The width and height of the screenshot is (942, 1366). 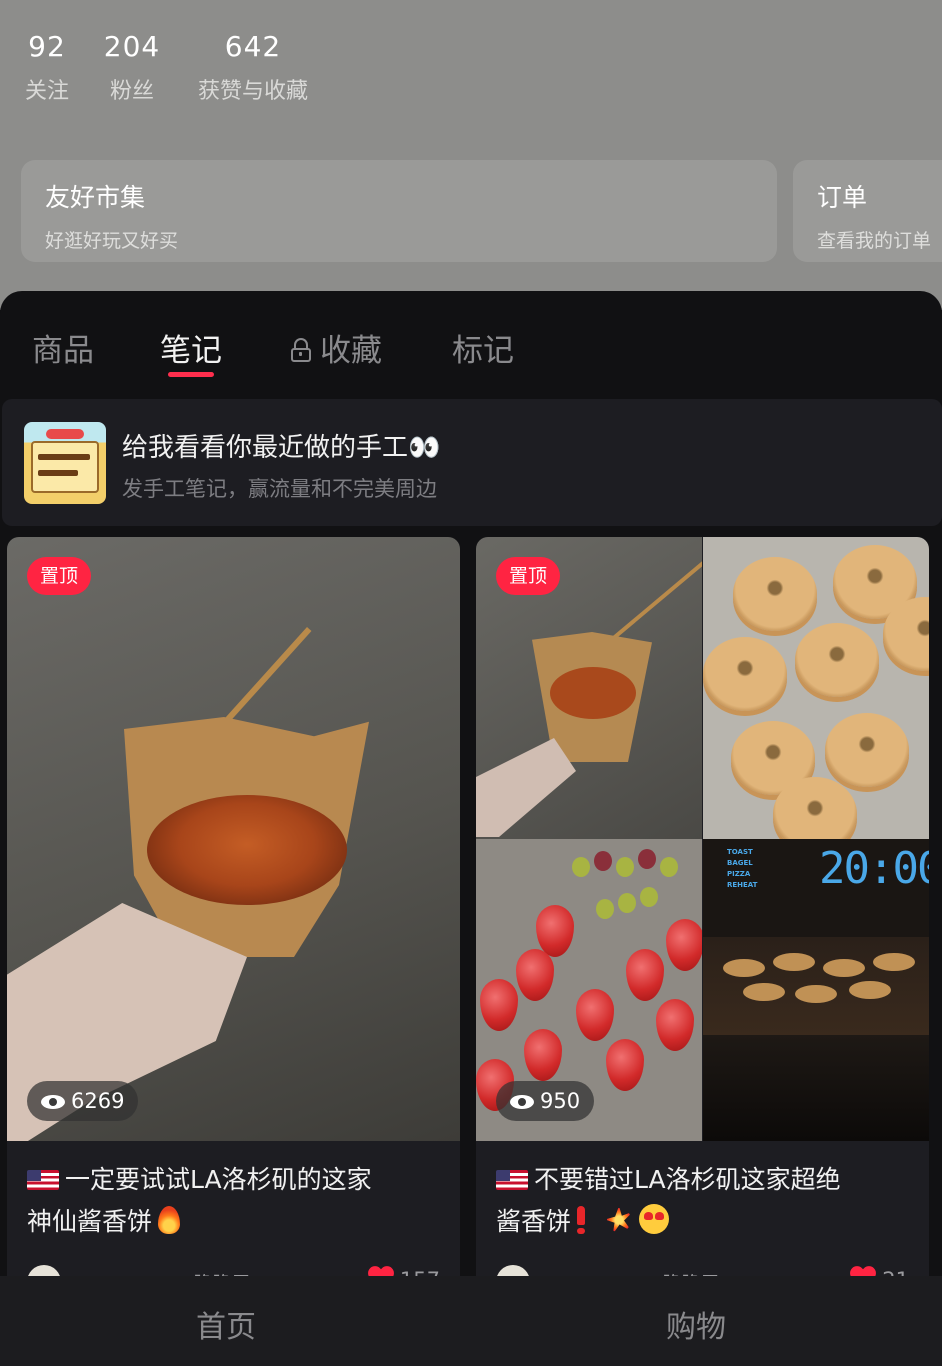 I want to click on note-title: 一定要试试LA洛杉矶的这家 神仙酱香饼, so click(x=237, y=1201).